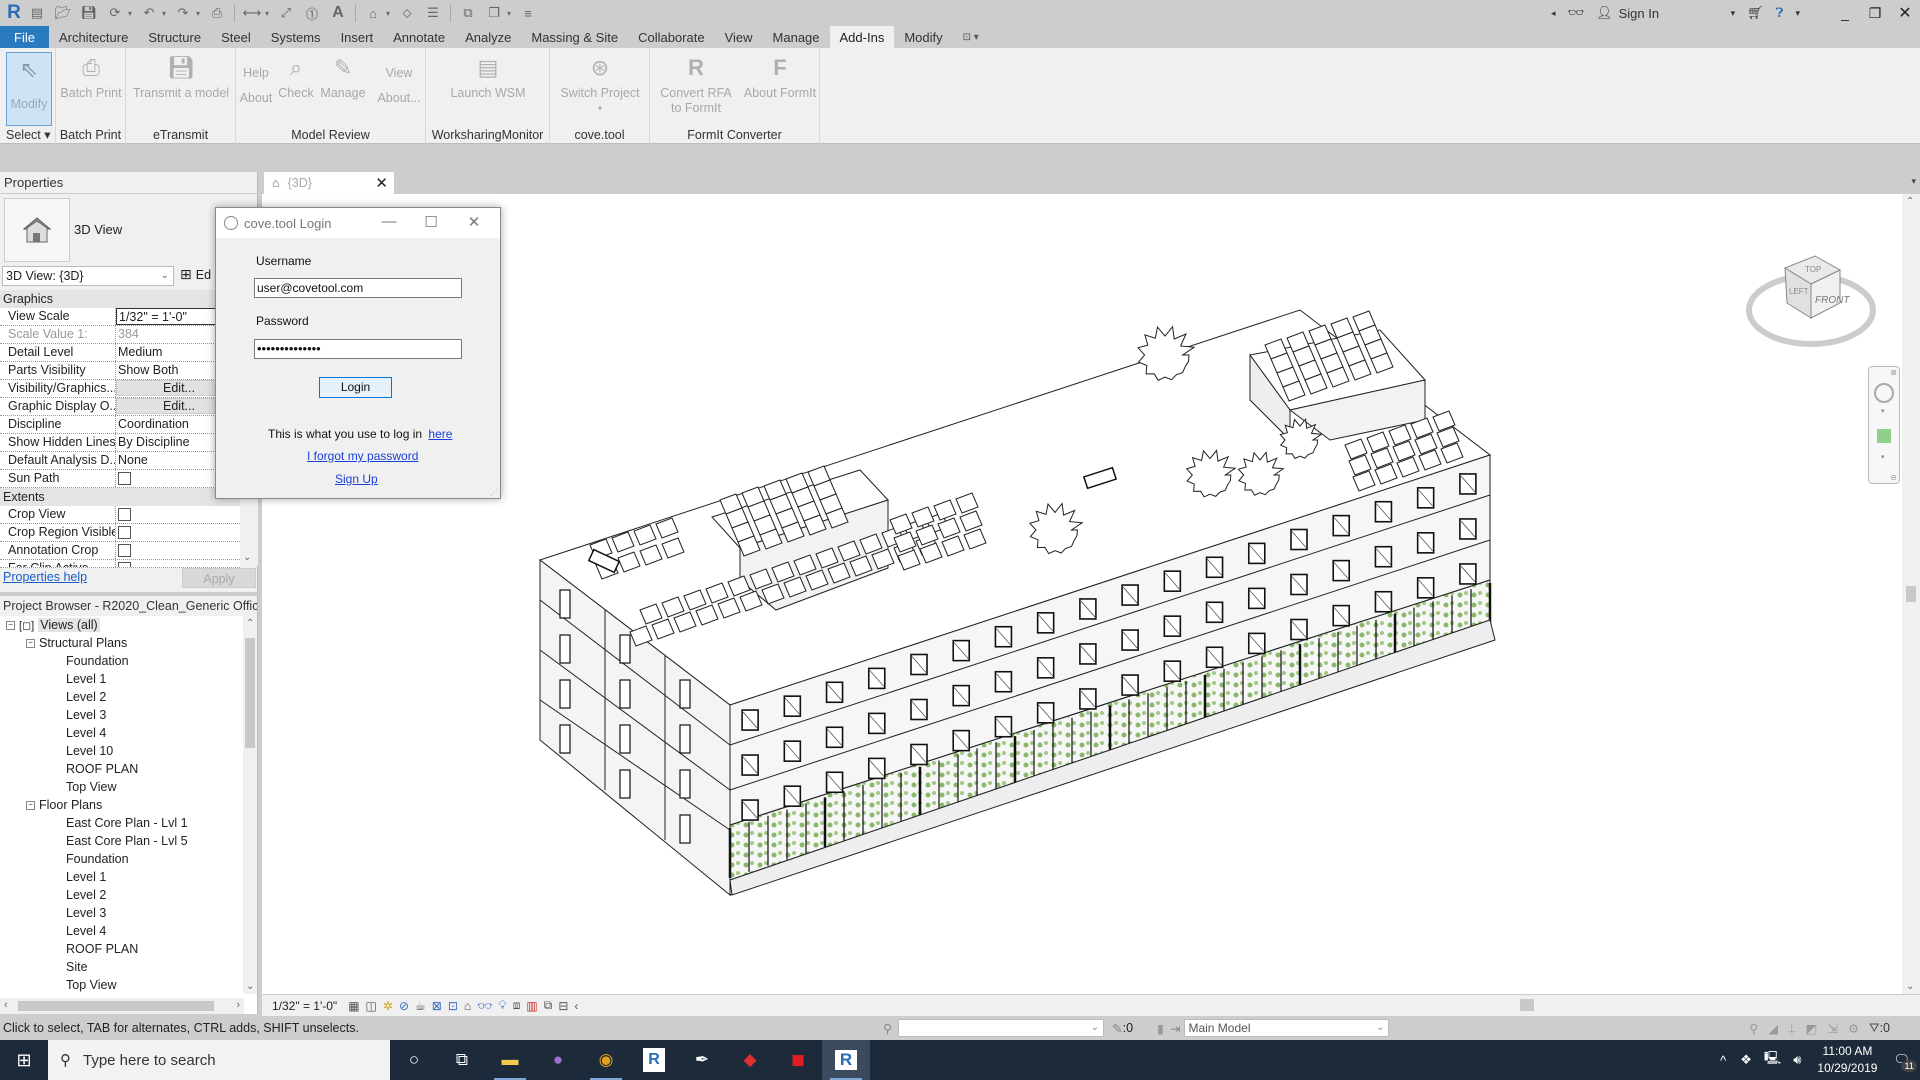  What do you see at coordinates (388, 1006) in the screenshot?
I see `sun-path-icon: ✲` at bounding box center [388, 1006].